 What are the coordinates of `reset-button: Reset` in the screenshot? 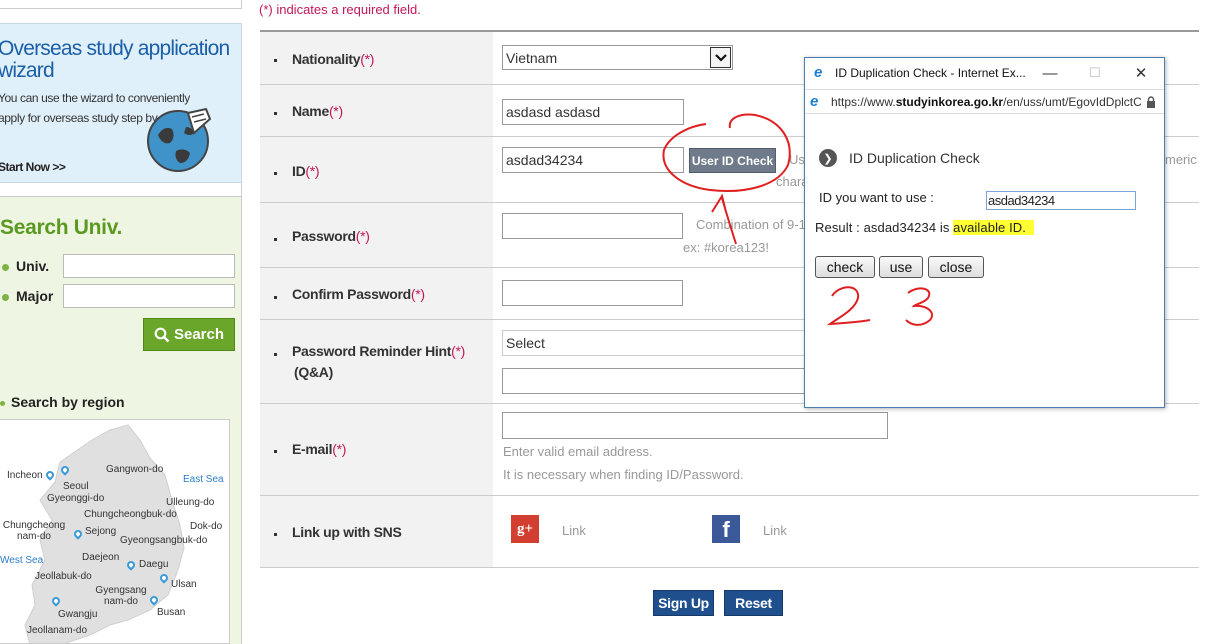 It's located at (753, 603).